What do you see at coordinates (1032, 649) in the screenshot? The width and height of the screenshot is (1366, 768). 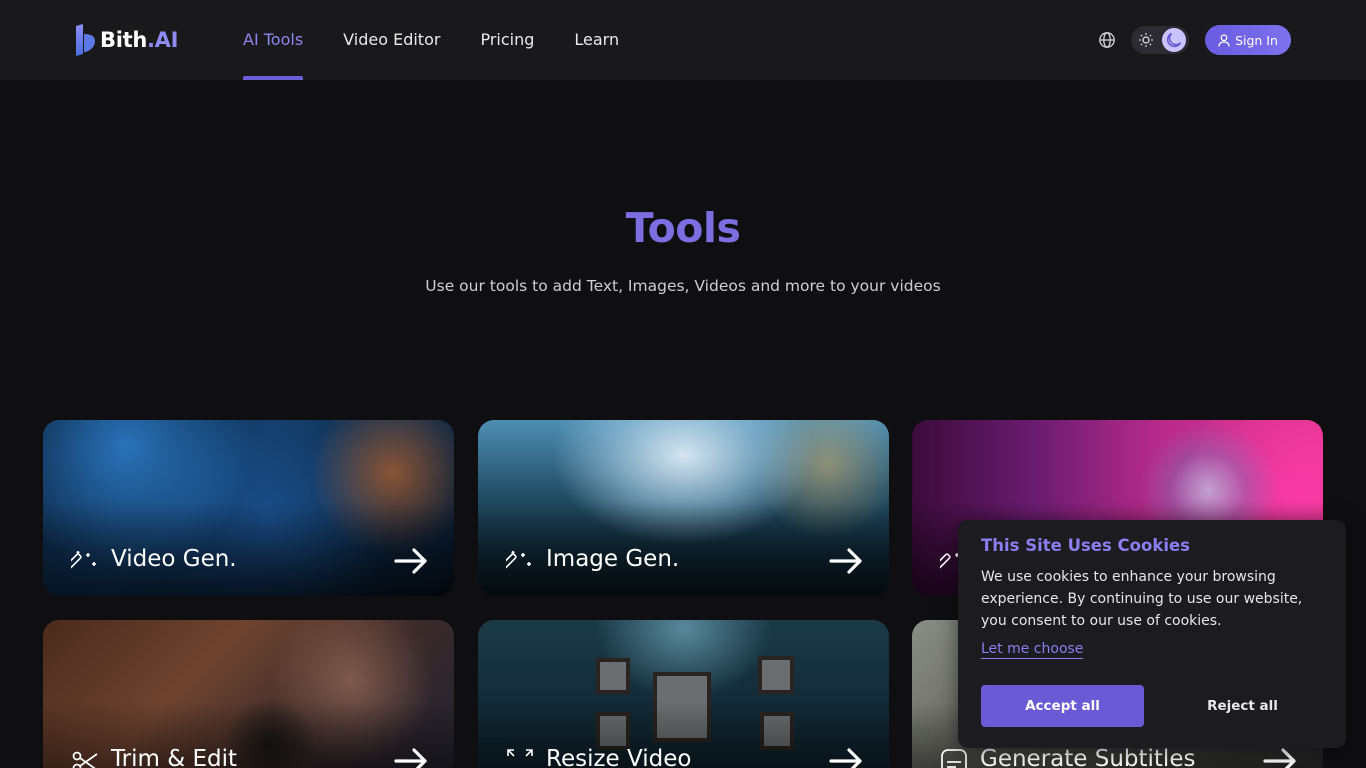 I see `cookie-preferences-link: Let me choose` at bounding box center [1032, 649].